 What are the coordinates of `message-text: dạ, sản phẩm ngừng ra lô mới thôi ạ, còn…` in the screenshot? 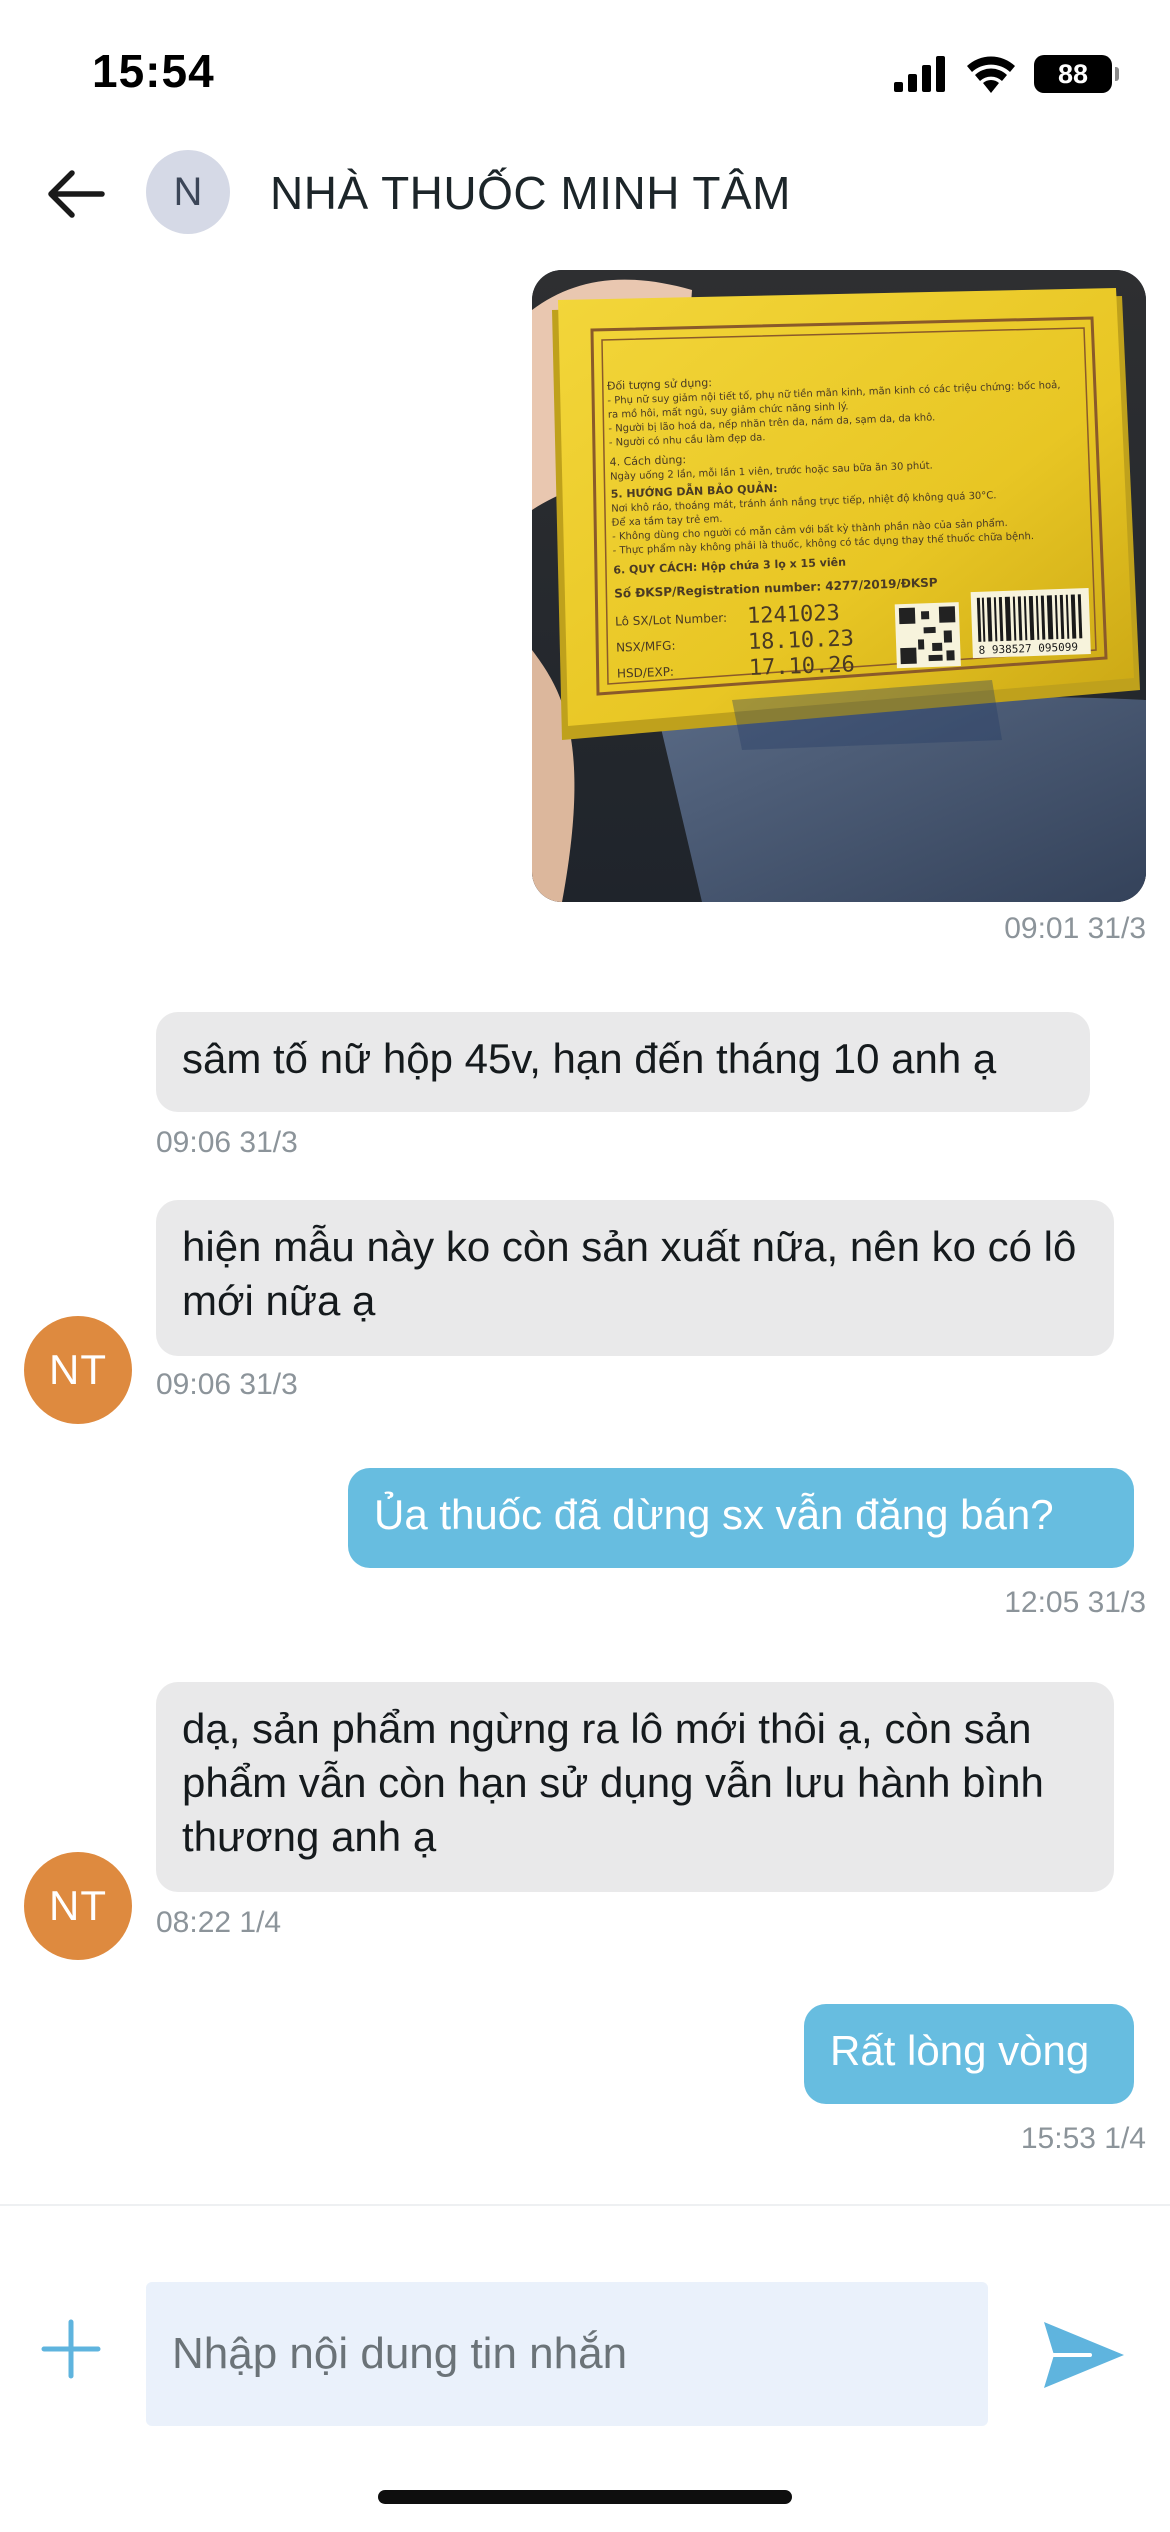 It's located at (613, 1782).